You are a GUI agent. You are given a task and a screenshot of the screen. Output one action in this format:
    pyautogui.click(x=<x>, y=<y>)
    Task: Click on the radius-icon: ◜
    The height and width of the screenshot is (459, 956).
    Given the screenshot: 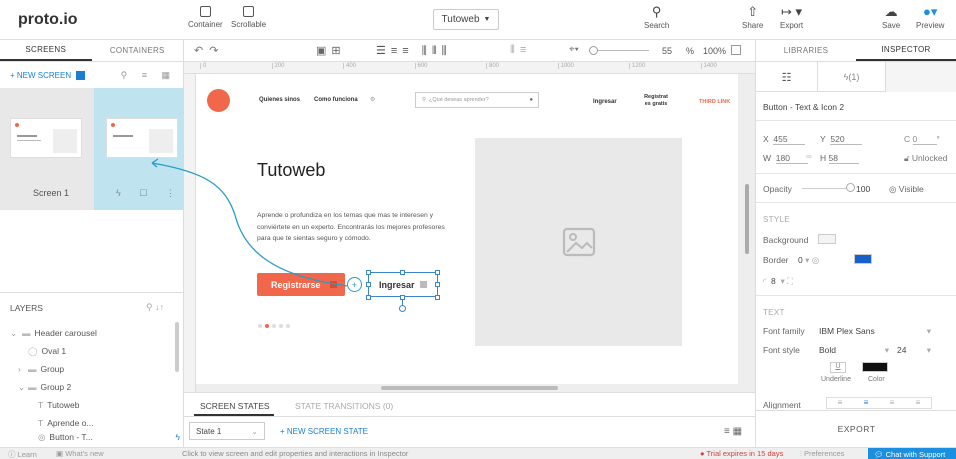 What is the action you would take?
    pyautogui.click(x=765, y=281)
    